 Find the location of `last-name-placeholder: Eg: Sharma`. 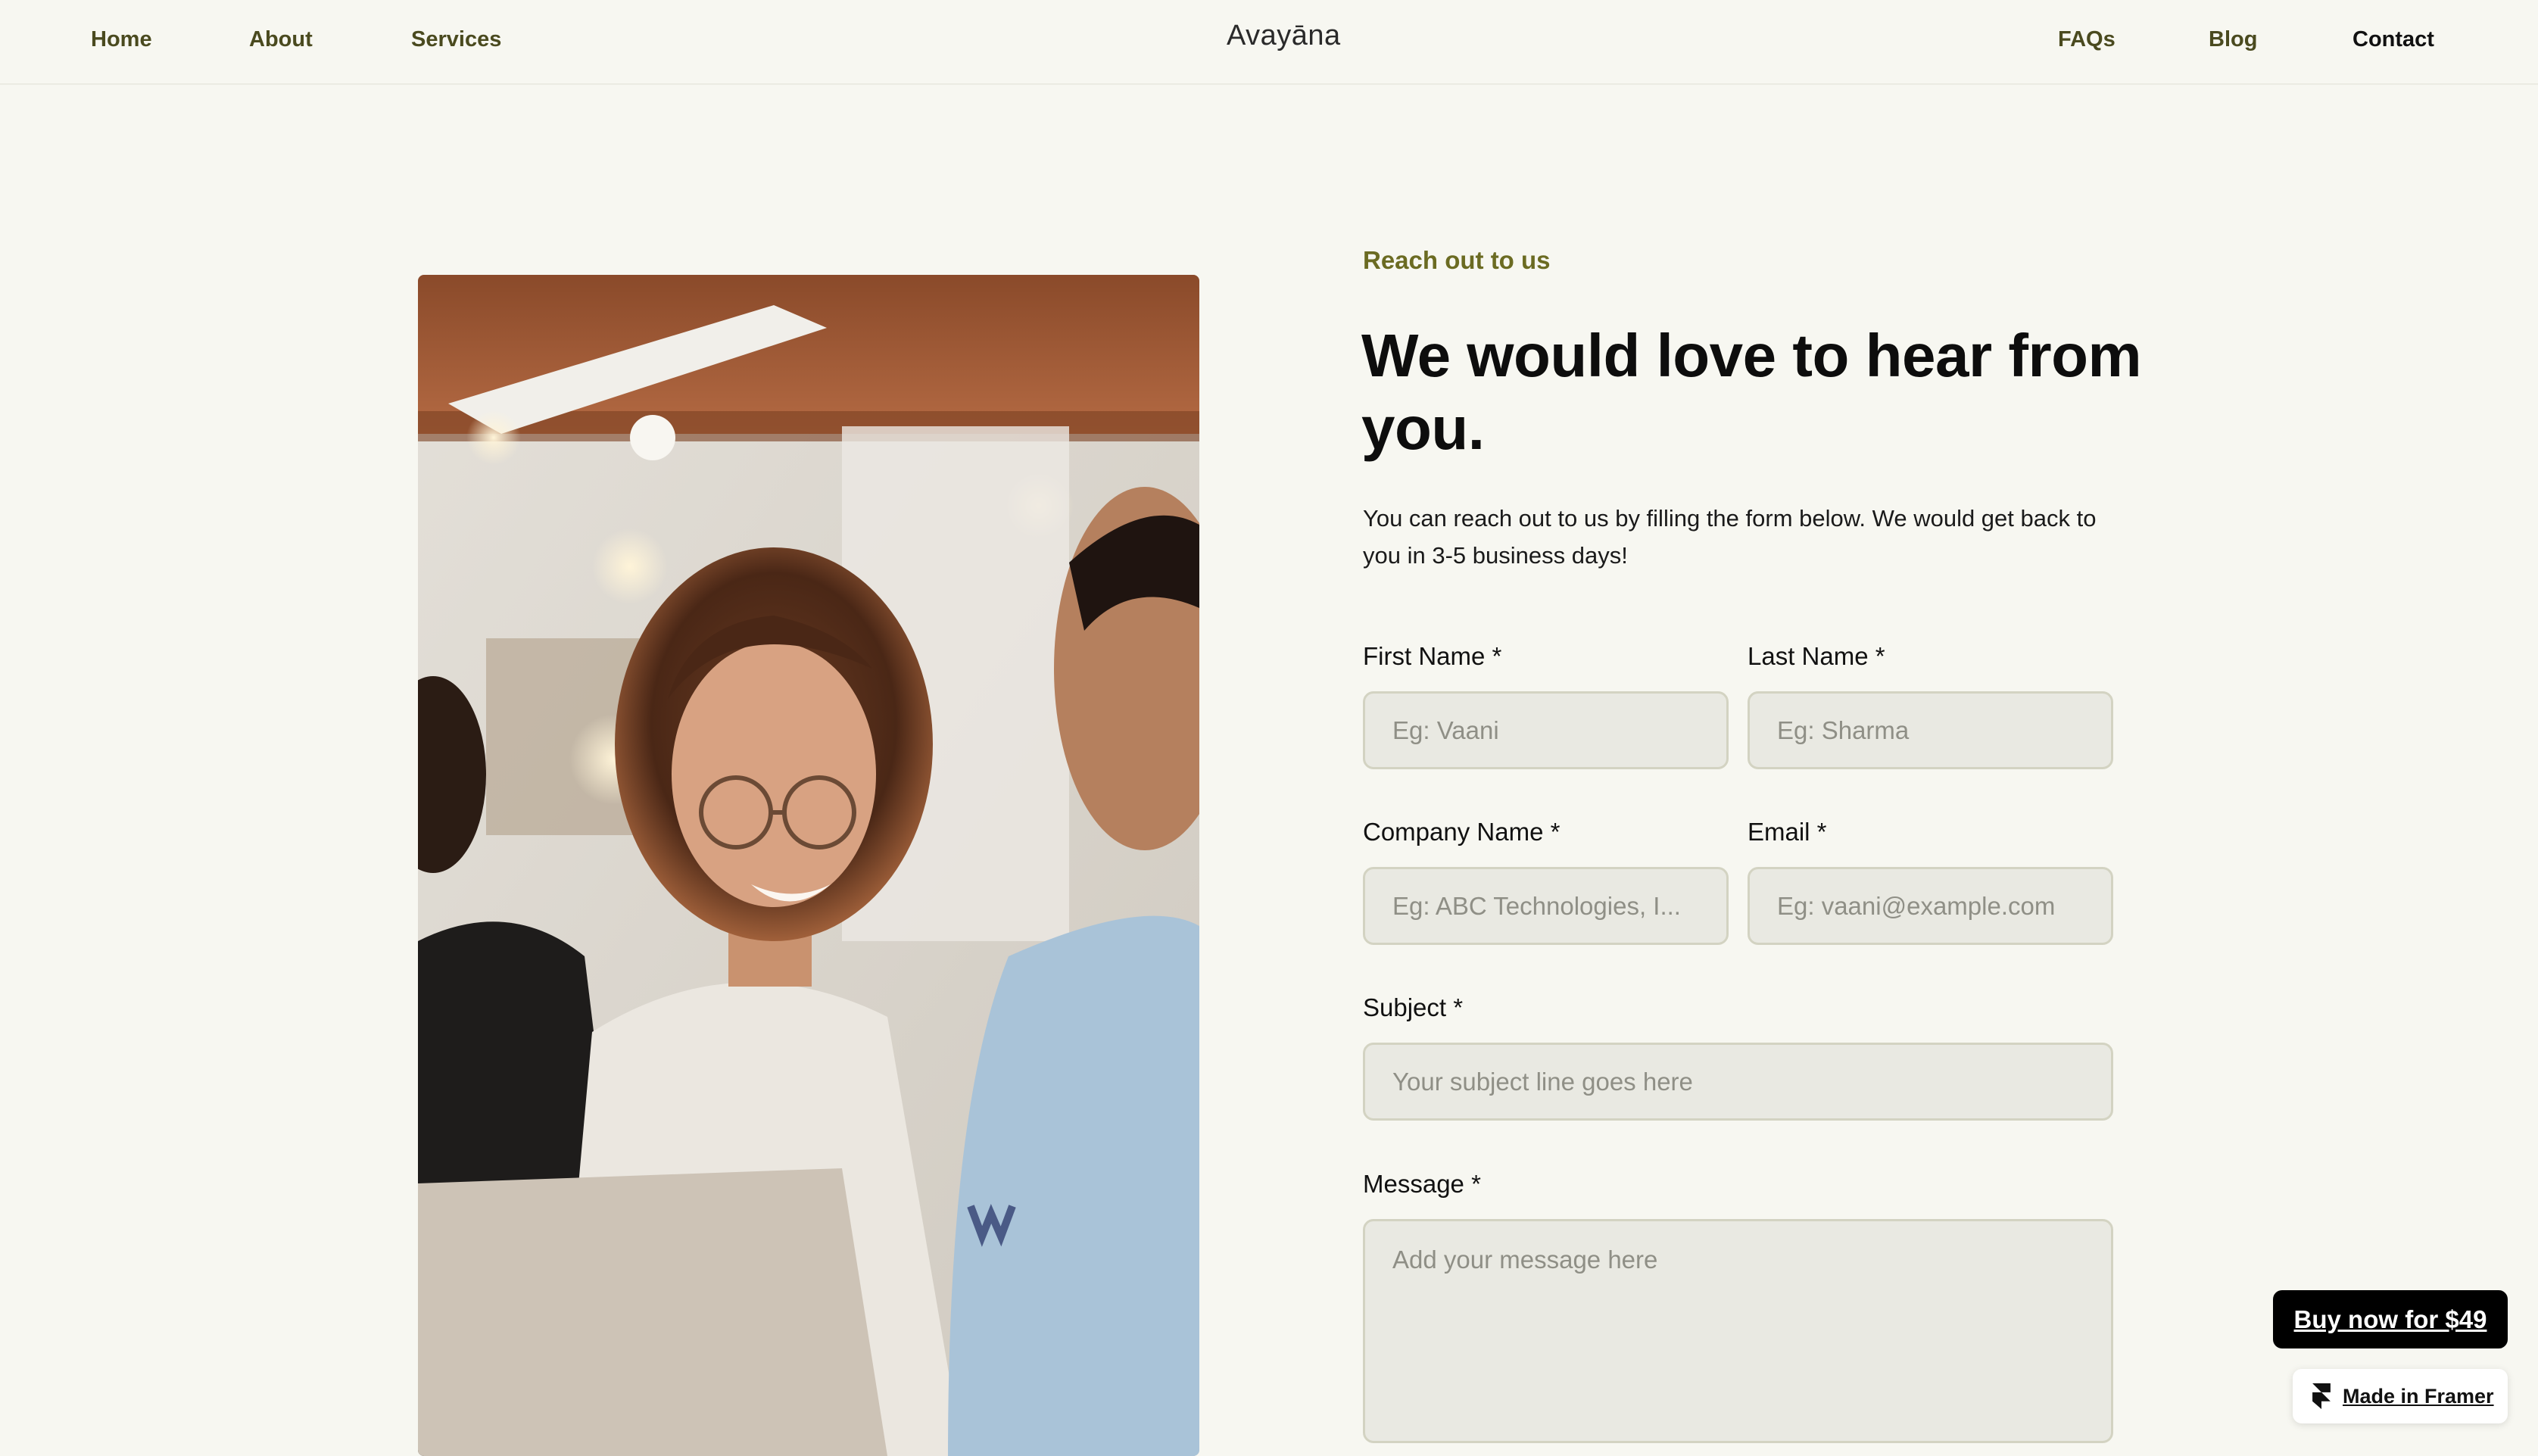

last-name-placeholder: Eg: Sharma is located at coordinates (1843, 730).